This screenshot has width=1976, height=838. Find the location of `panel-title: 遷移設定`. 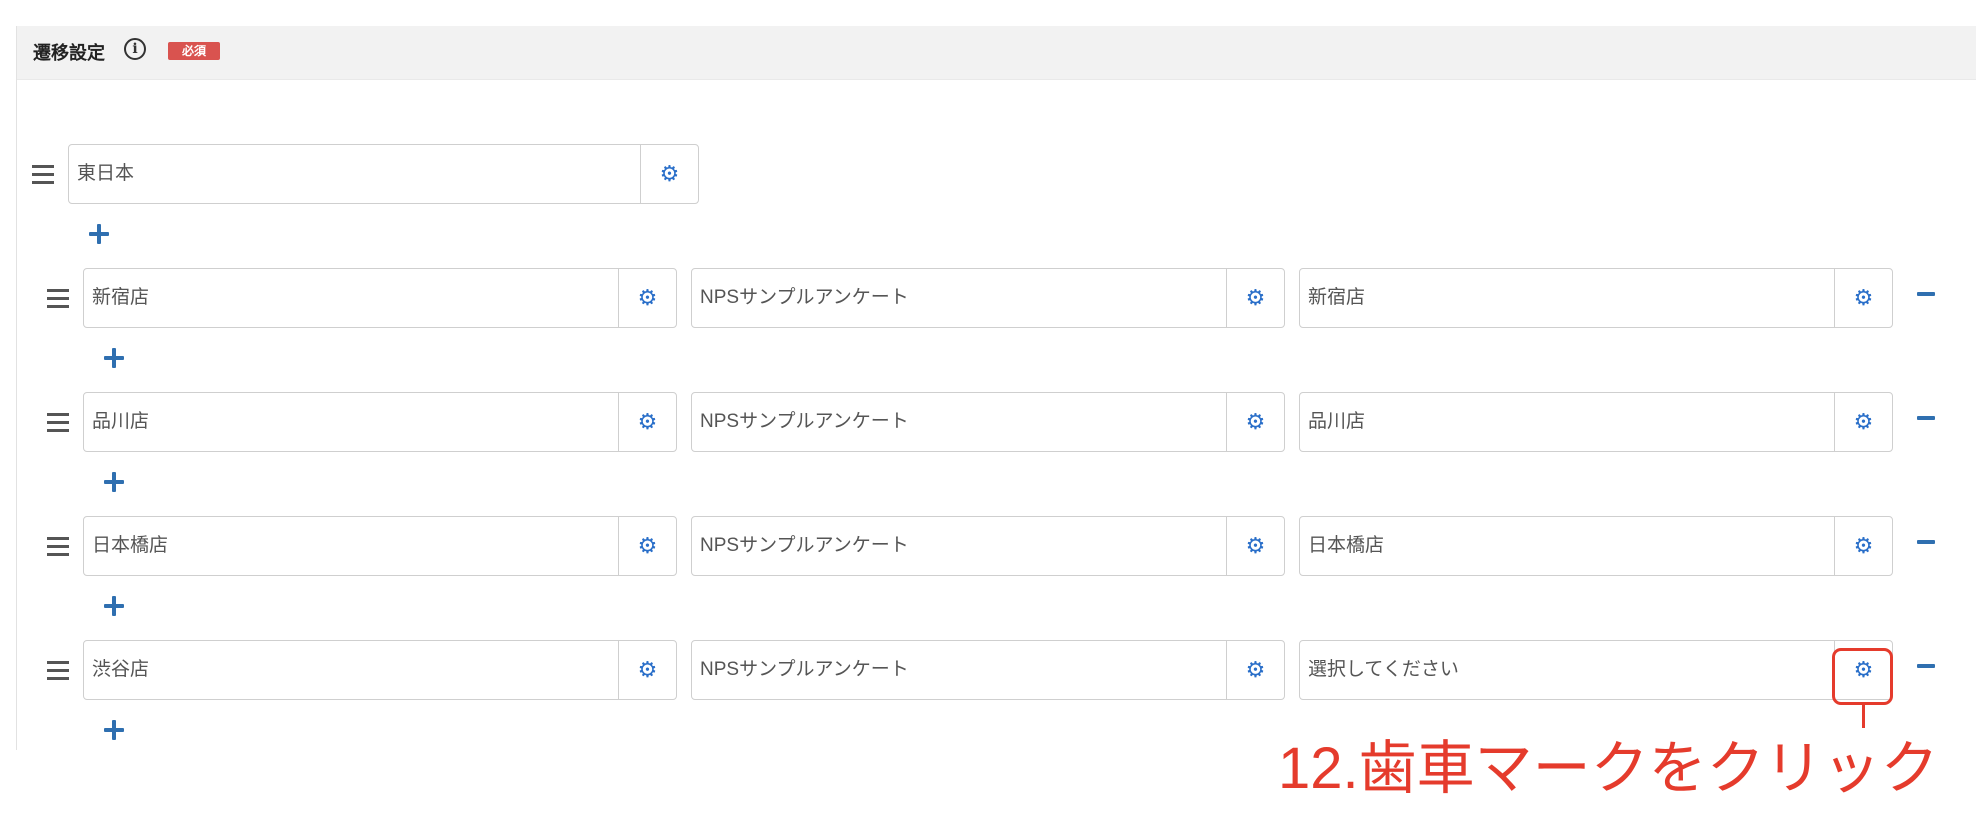

panel-title: 遷移設定 is located at coordinates (69, 53).